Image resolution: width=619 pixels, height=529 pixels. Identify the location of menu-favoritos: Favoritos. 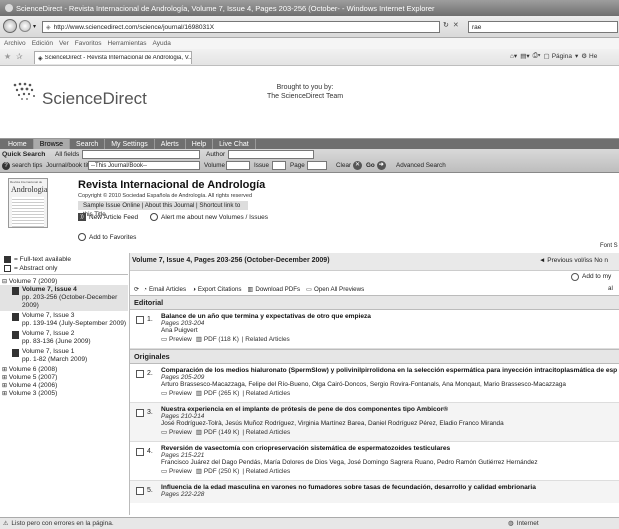
(88, 43).